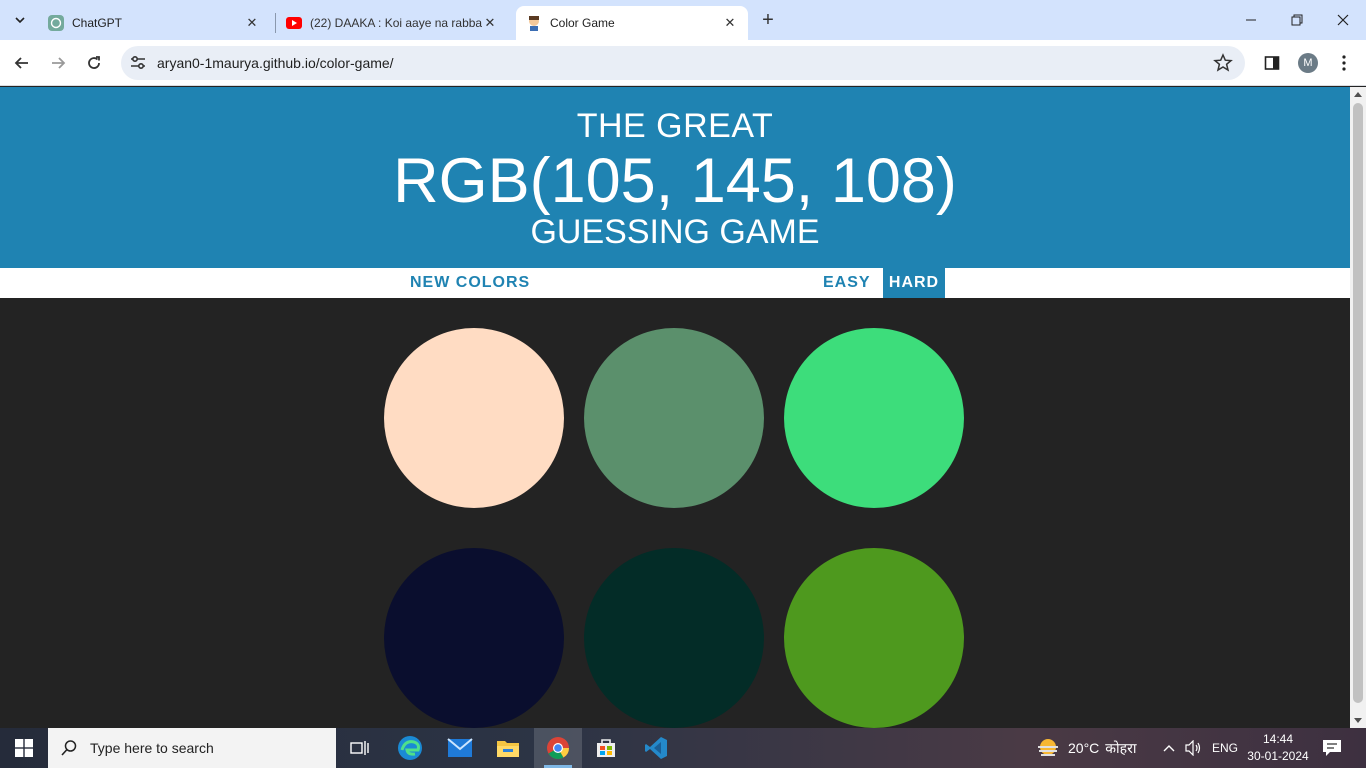 The height and width of the screenshot is (768, 1366). I want to click on vscode-icon, so click(656, 748).